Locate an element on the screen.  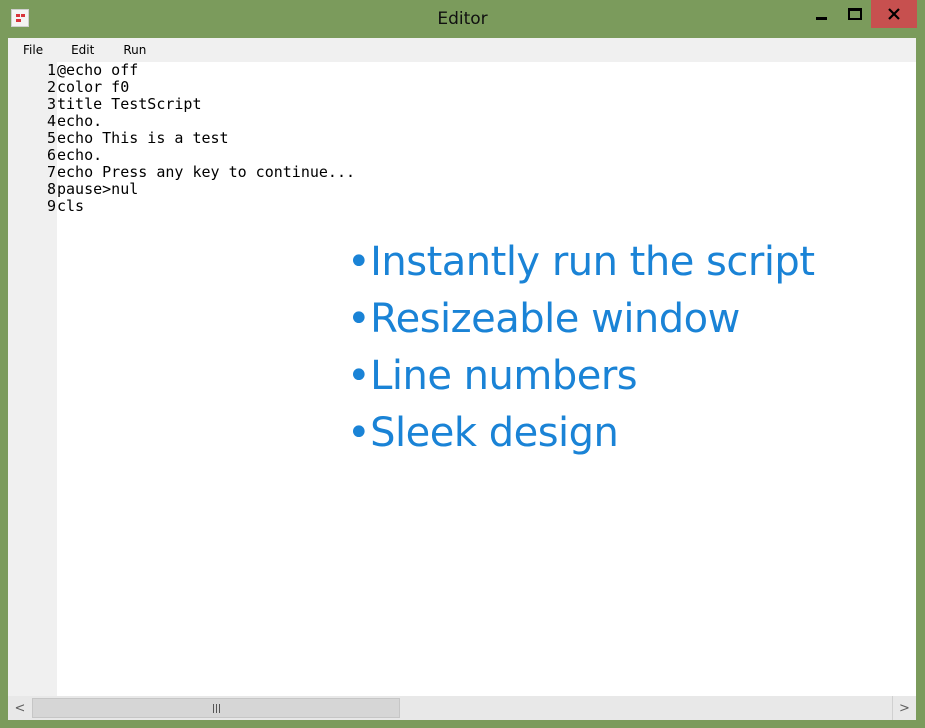
code-line: pause>nul is located at coordinates (97, 189).